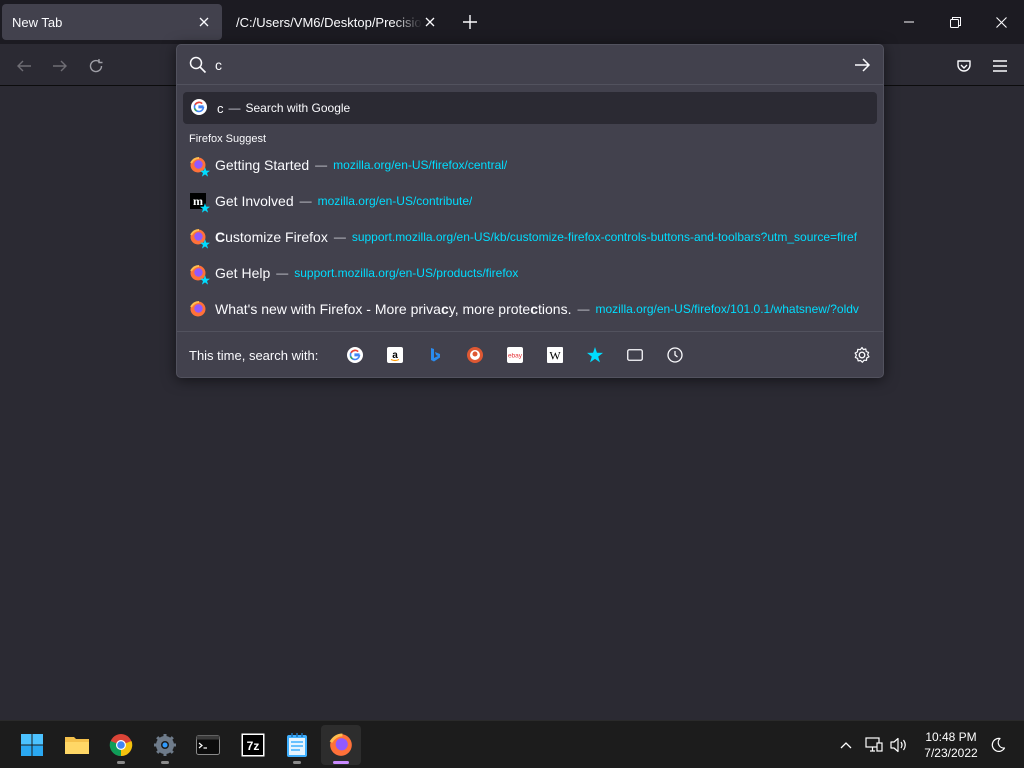  Describe the element at coordinates (909, 22) in the screenshot. I see `minimize-icon` at that location.